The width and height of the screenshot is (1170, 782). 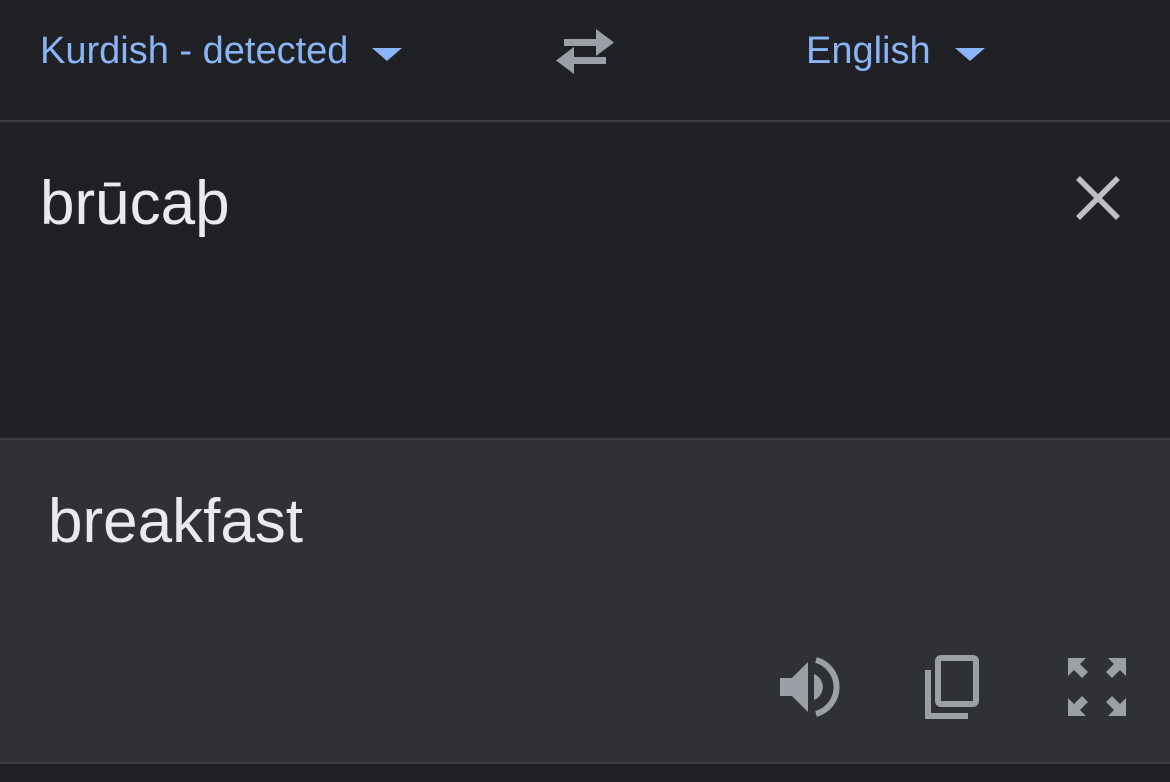 I want to click on close-icon, so click(x=1098, y=198).